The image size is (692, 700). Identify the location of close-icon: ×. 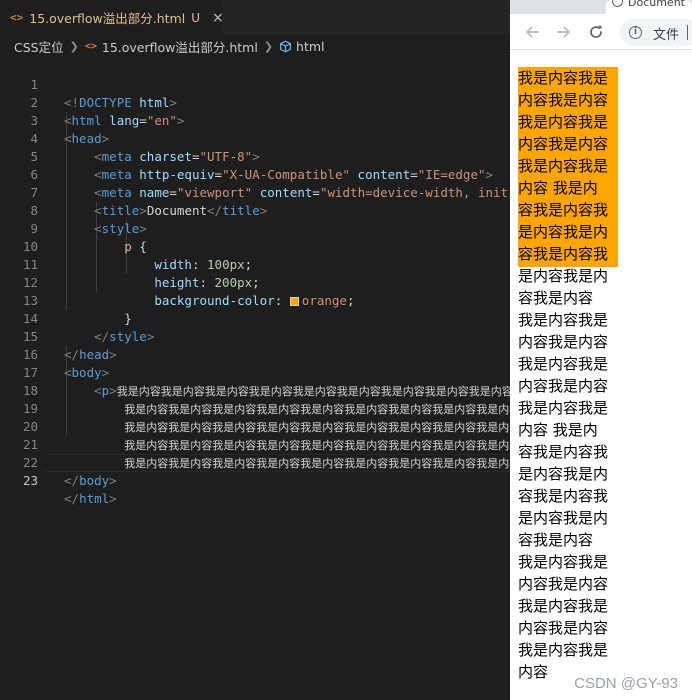
(218, 18).